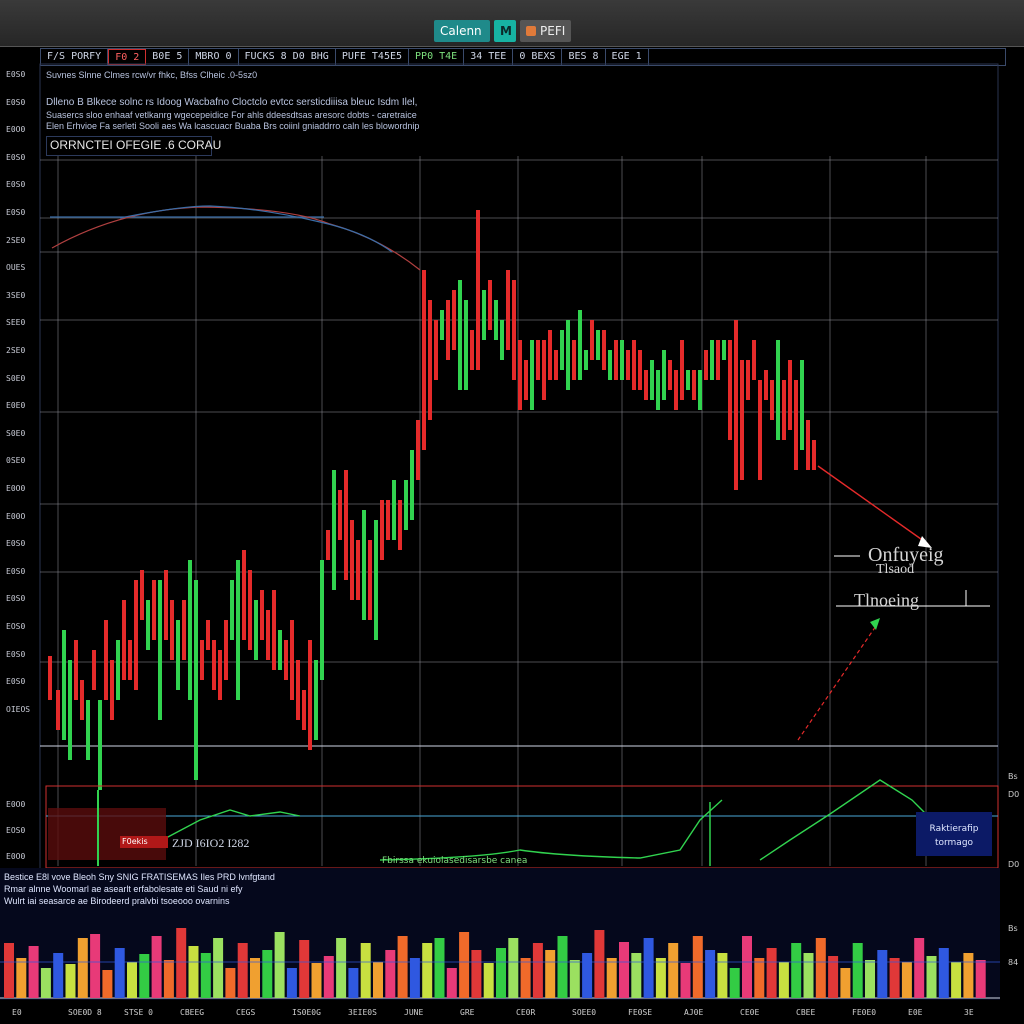  What do you see at coordinates (584, 1012) in the screenshot?
I see `time-tick-label: SOEE0` at bounding box center [584, 1012].